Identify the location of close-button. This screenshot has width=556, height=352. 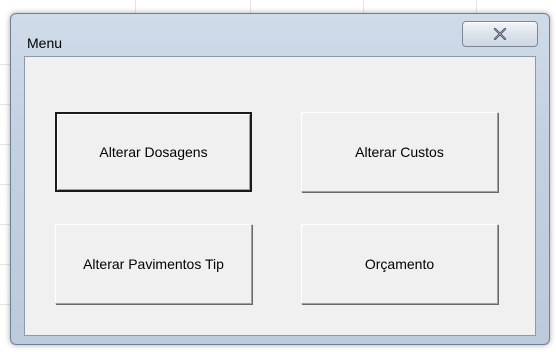
(500, 34).